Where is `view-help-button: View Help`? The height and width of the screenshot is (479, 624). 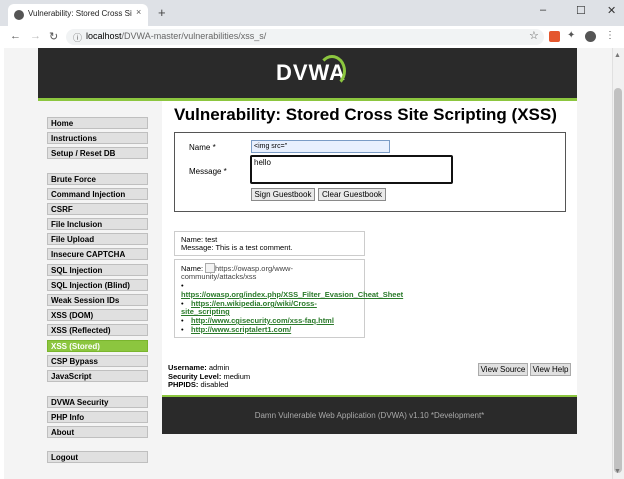 view-help-button: View Help is located at coordinates (550, 369).